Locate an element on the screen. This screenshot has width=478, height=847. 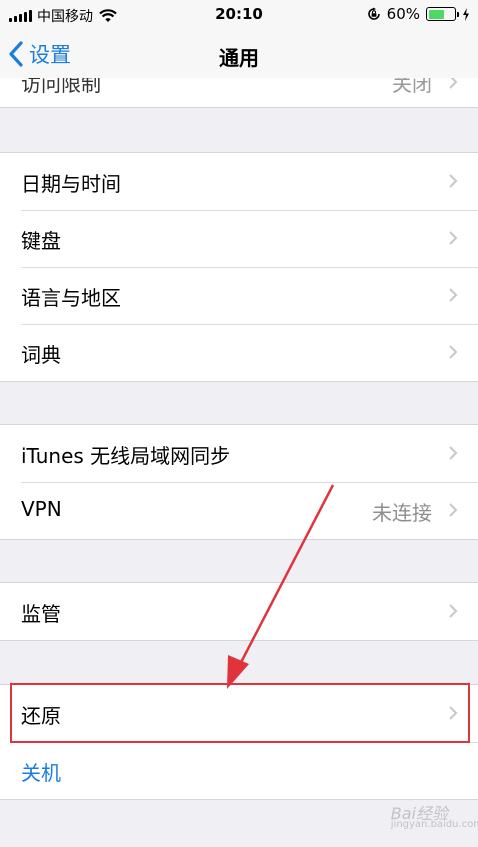
annotation-arrow is located at coordinates (281, 586).